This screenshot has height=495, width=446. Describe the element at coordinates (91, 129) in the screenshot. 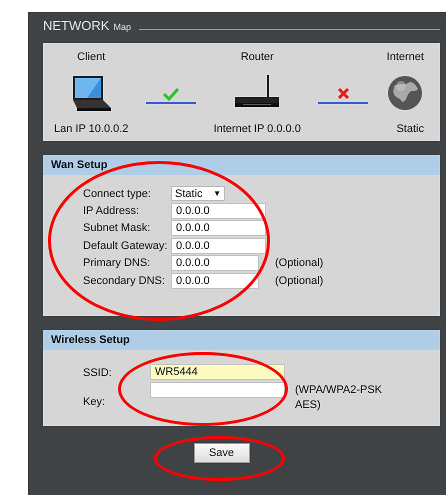

I see `node-caption: Lan IP 10.0.0.2` at that location.